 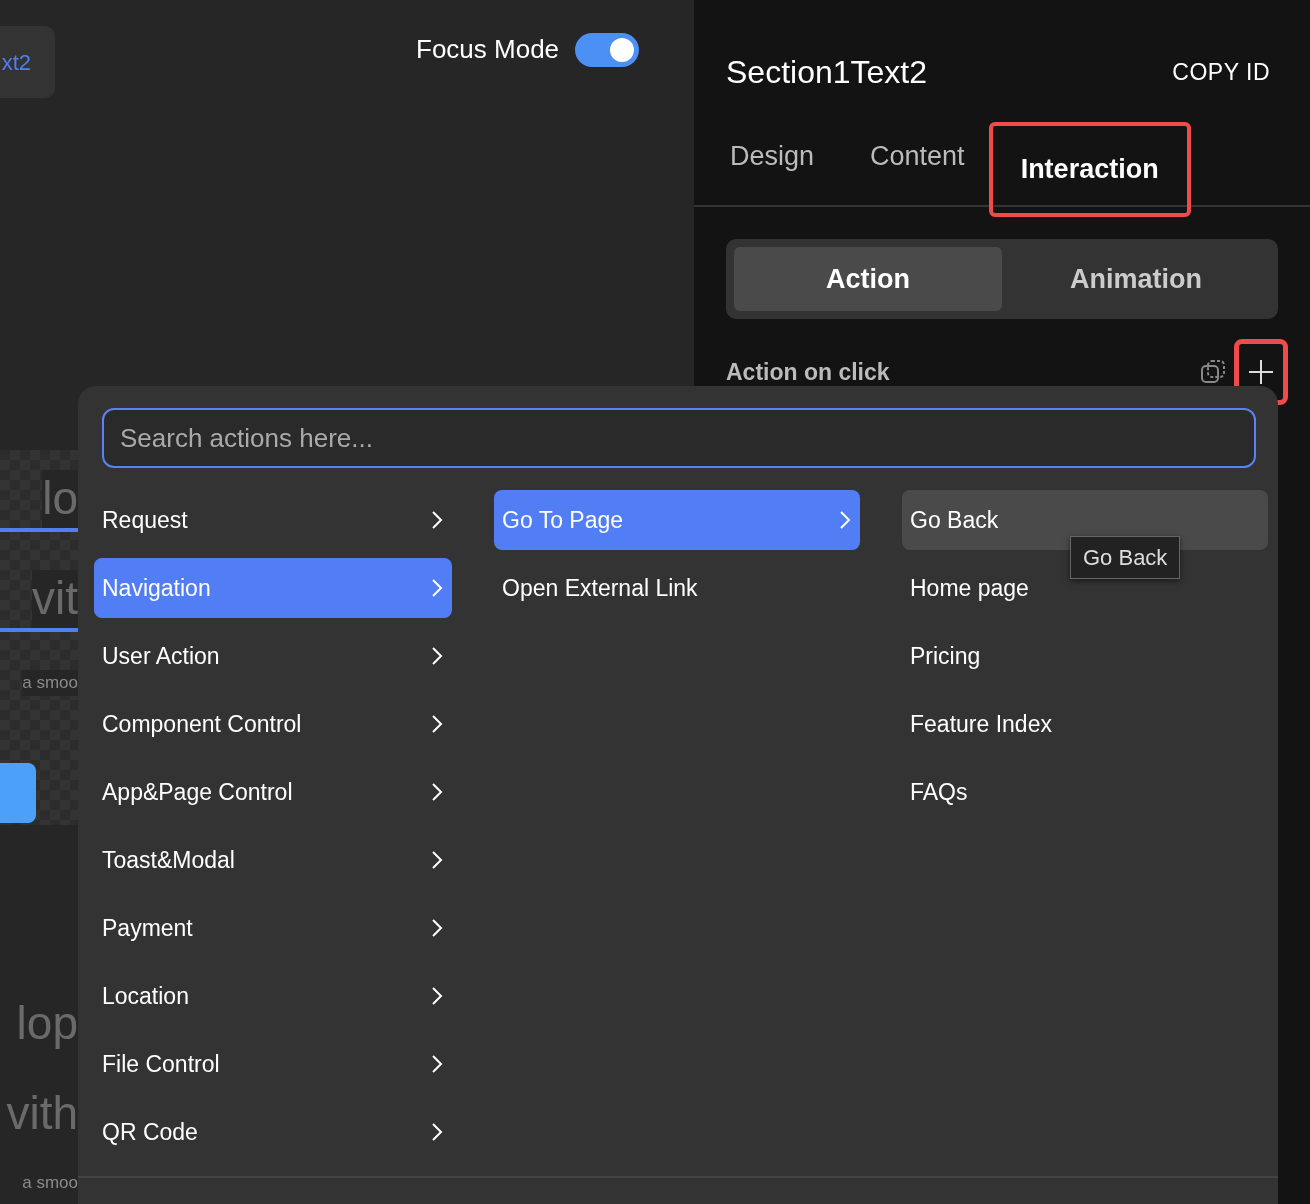 I want to click on copy-id-button: COPY ID, so click(x=1221, y=72).